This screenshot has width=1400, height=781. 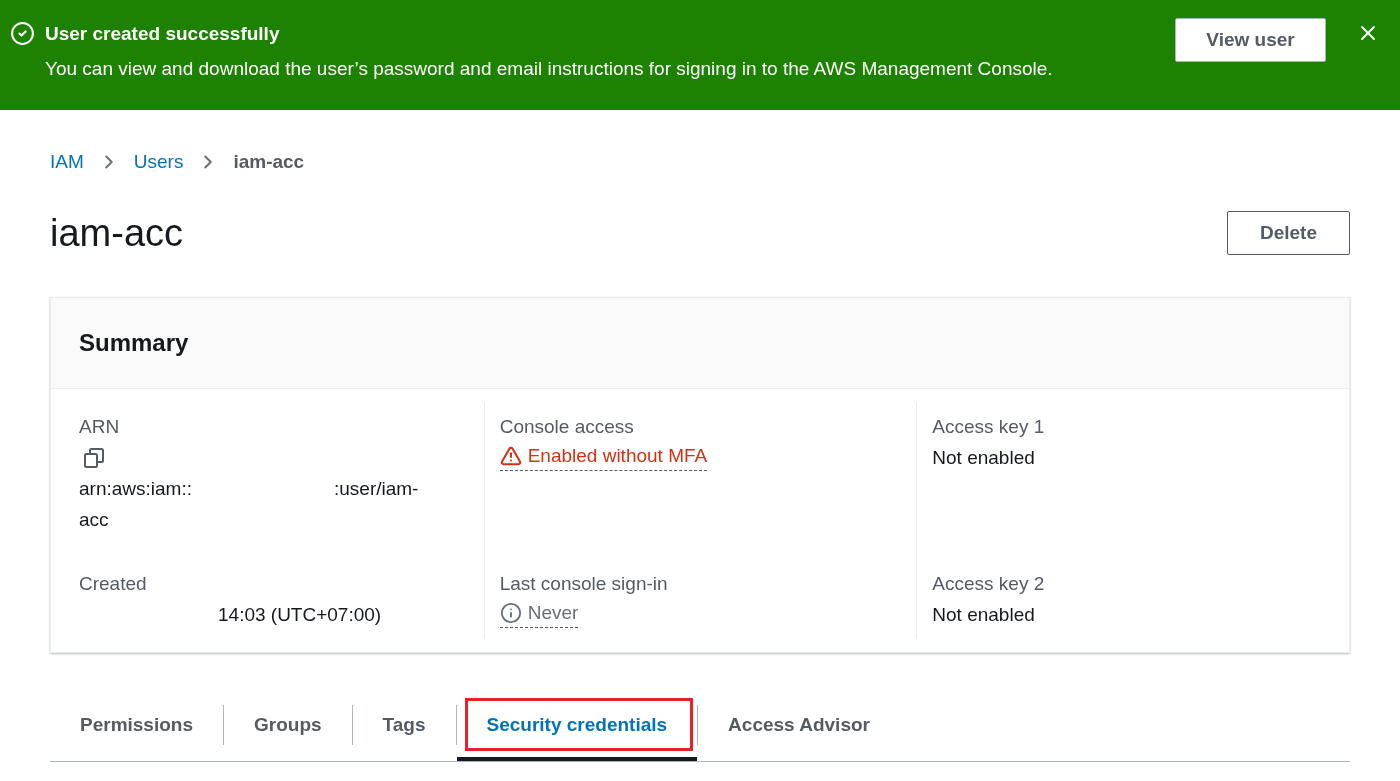 I want to click on banner-message: You can view and download the user’s password and email instructions for signing in to the AWS Management Console., so click(x=549, y=69).